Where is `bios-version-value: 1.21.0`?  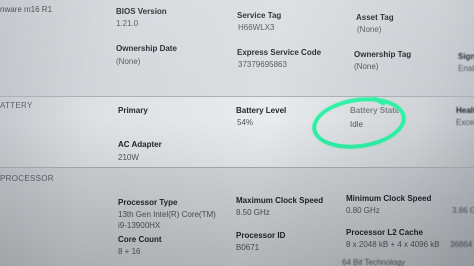
bios-version-value: 1.21.0 is located at coordinates (127, 23).